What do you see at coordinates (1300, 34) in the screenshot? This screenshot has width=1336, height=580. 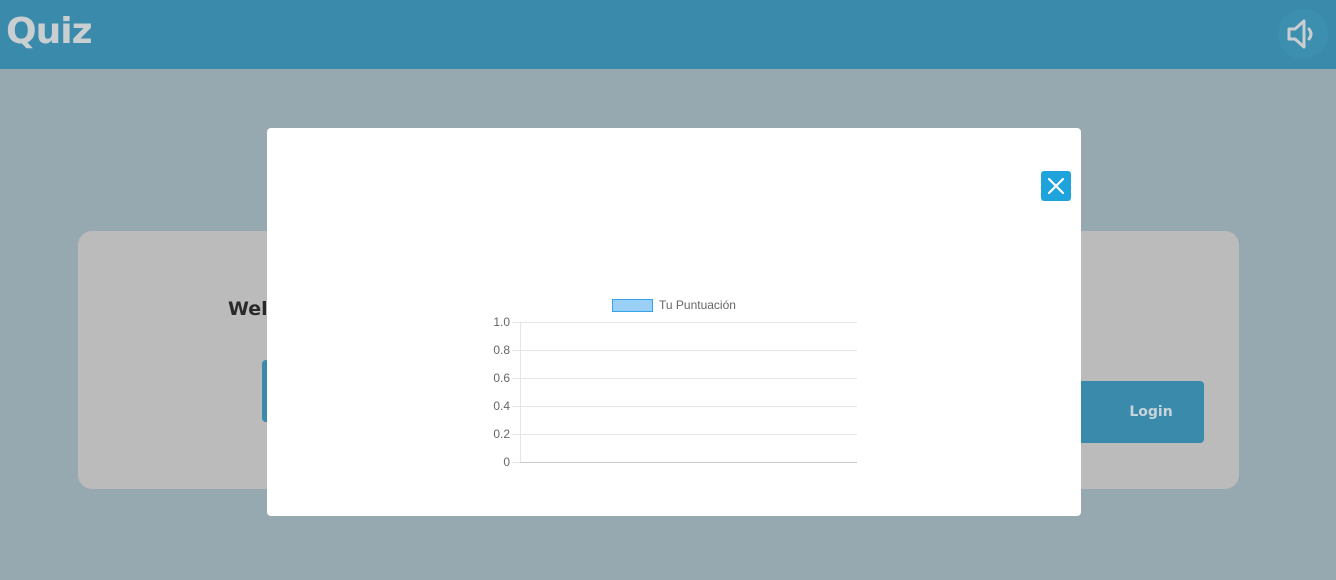 I see `speaker-icon` at bounding box center [1300, 34].